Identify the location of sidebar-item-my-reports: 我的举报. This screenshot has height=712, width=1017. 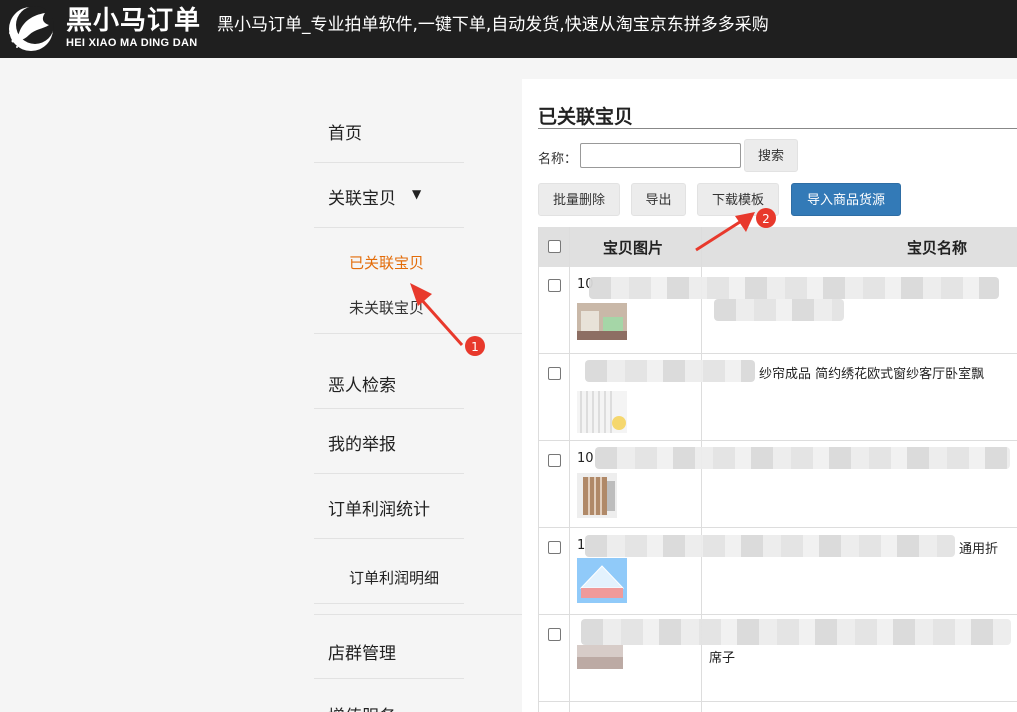
(389, 441).